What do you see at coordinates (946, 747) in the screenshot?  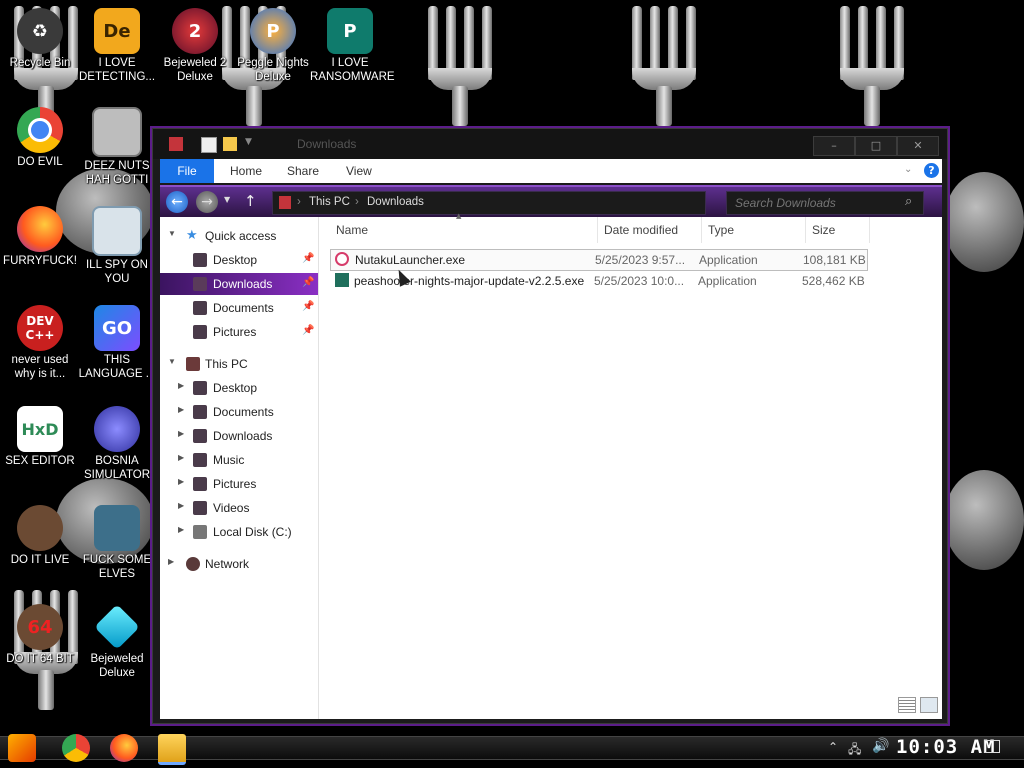 I see `taskbar-clock: 10:03 AM` at bounding box center [946, 747].